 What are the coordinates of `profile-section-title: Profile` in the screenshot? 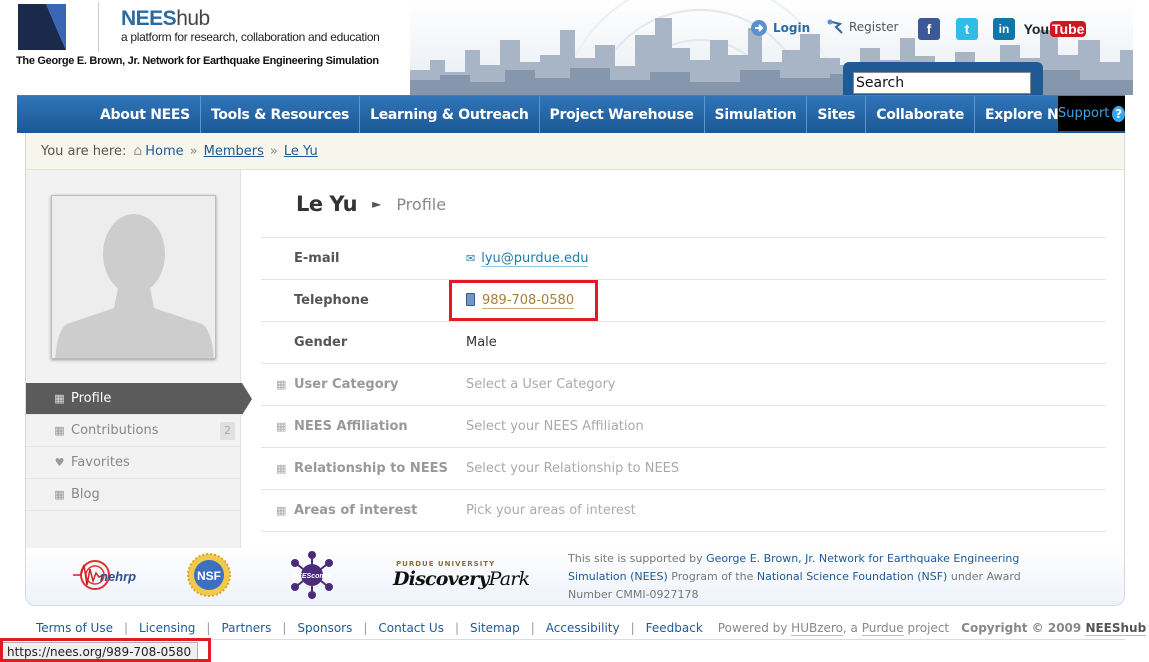 It's located at (421, 204).